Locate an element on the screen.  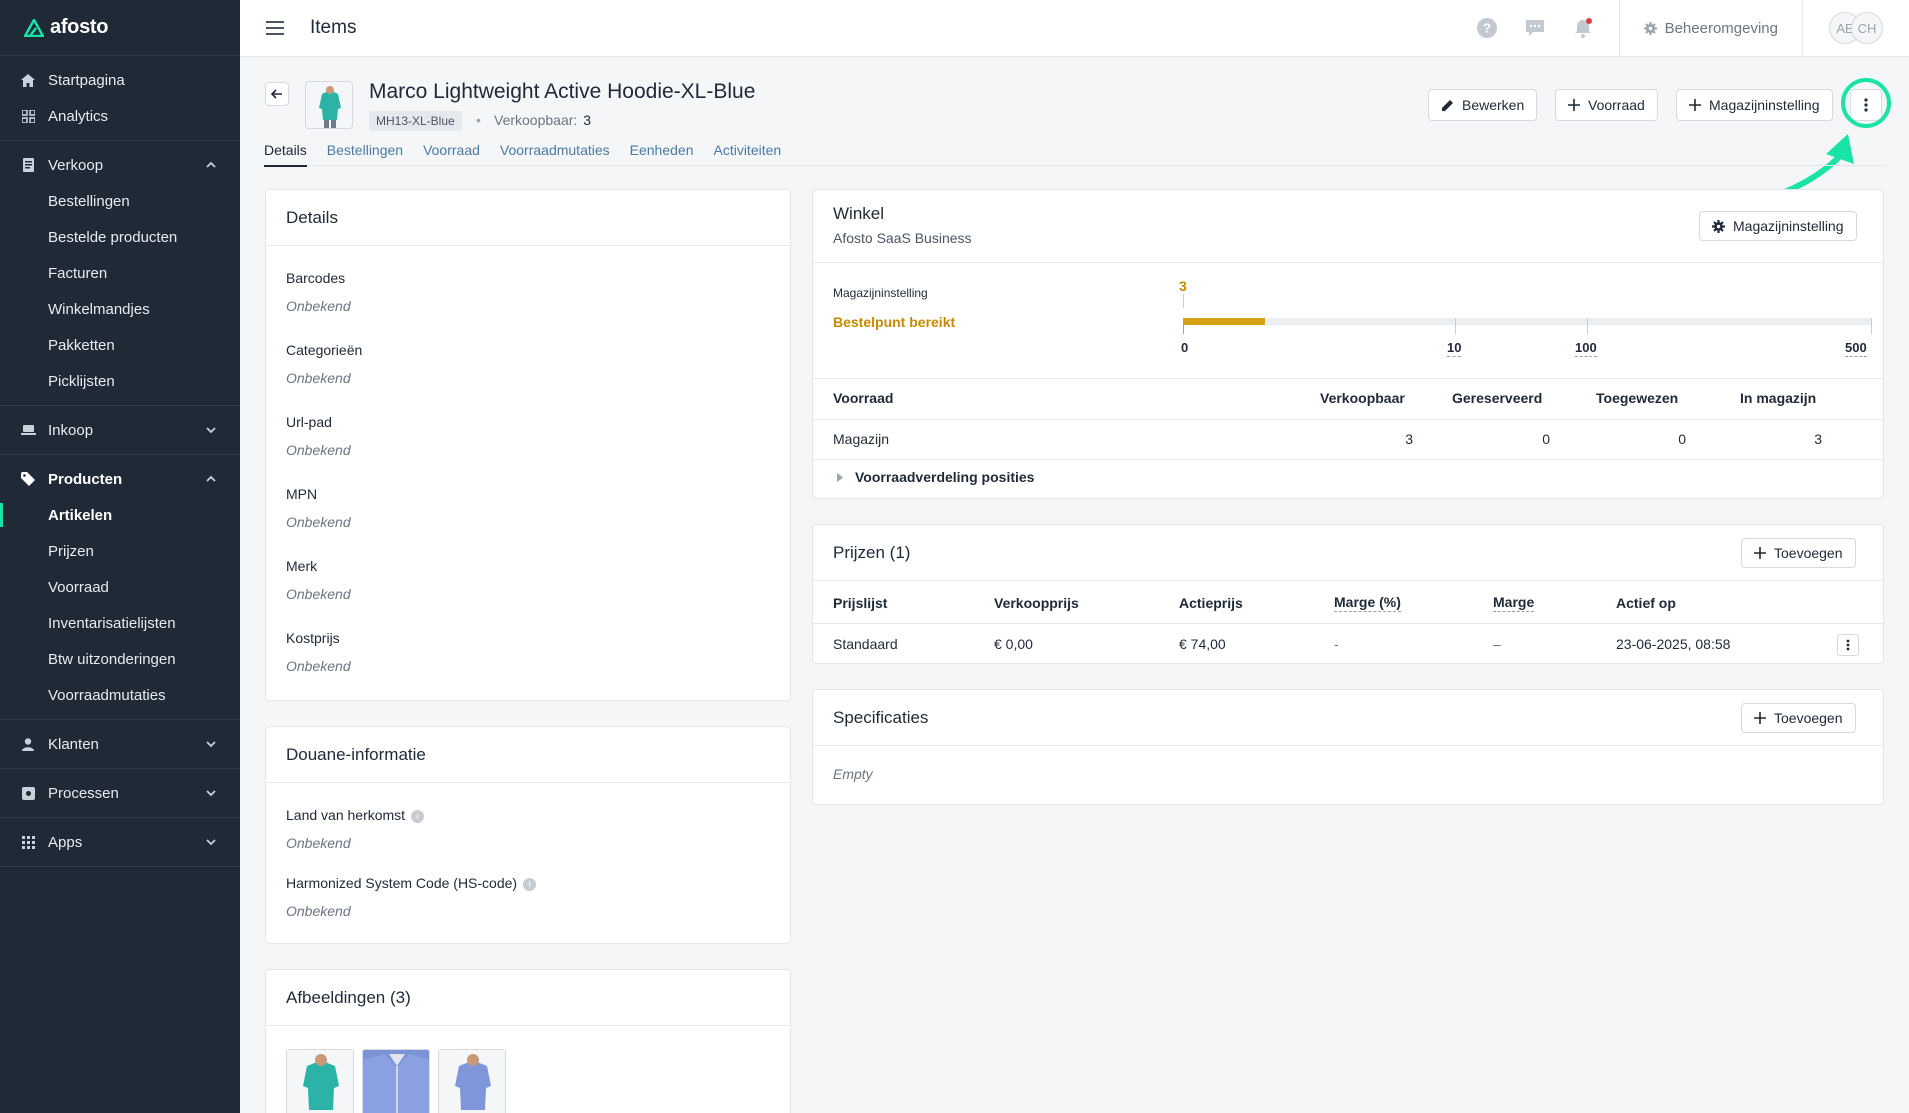
add-price-label: Toevoegen is located at coordinates (1808, 553).